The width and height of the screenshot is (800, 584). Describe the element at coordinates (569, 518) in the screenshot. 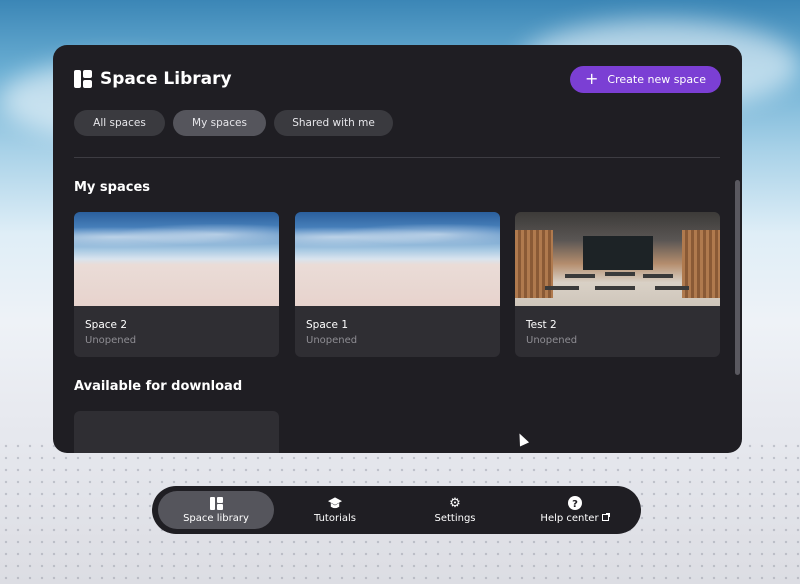

I see `dock-item-label: Help center` at that location.